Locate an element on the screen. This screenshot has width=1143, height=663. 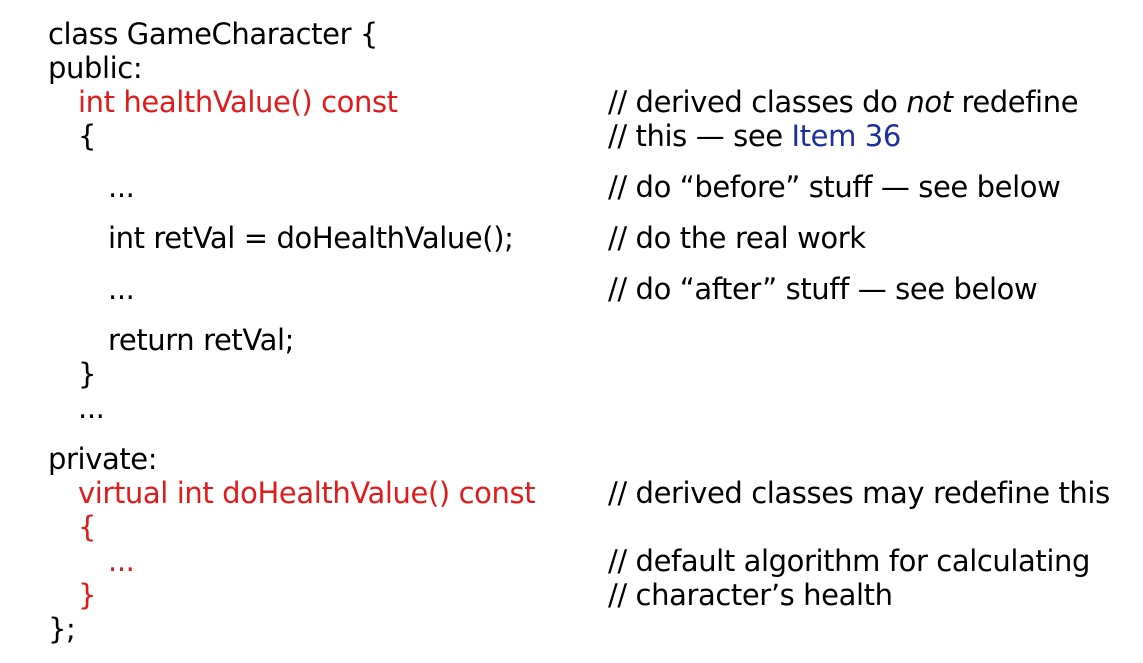
comment-derived-prefix: // derived classes do is located at coordinates (757, 102).